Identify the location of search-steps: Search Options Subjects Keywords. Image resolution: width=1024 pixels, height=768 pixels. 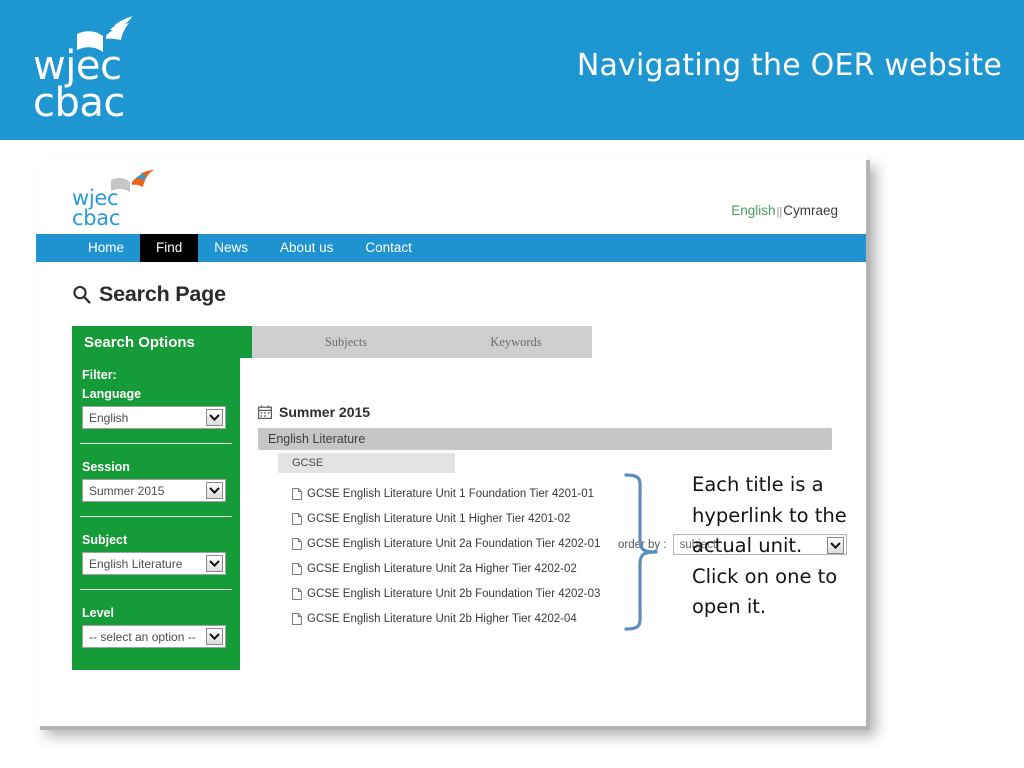
(352, 342).